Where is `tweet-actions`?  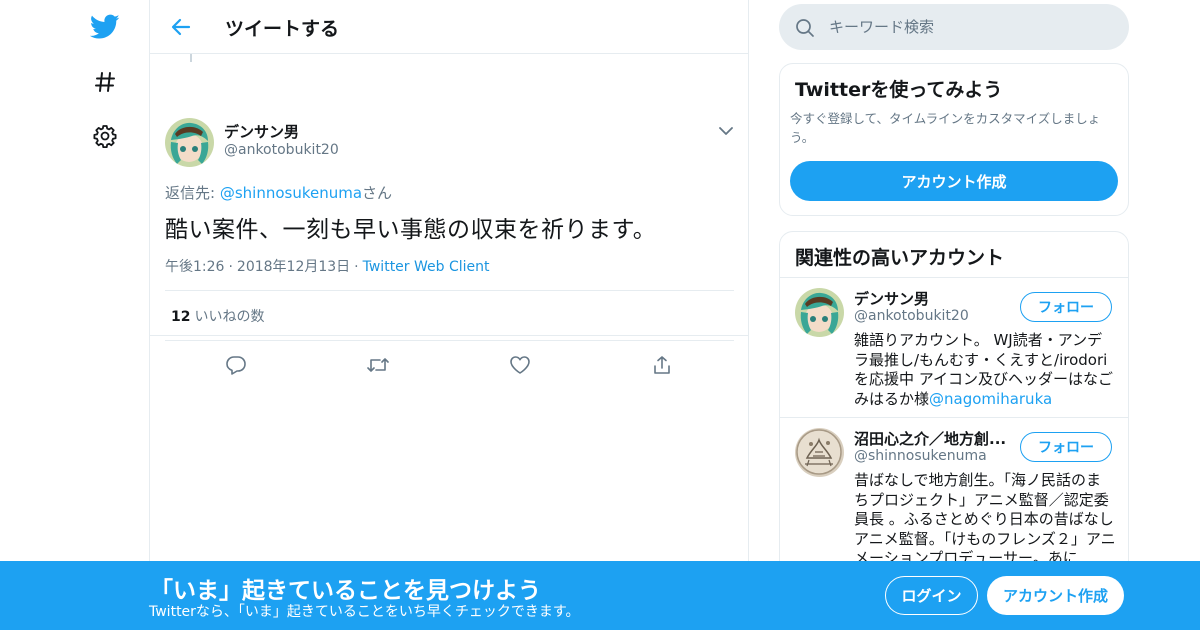
tweet-actions is located at coordinates (449, 365).